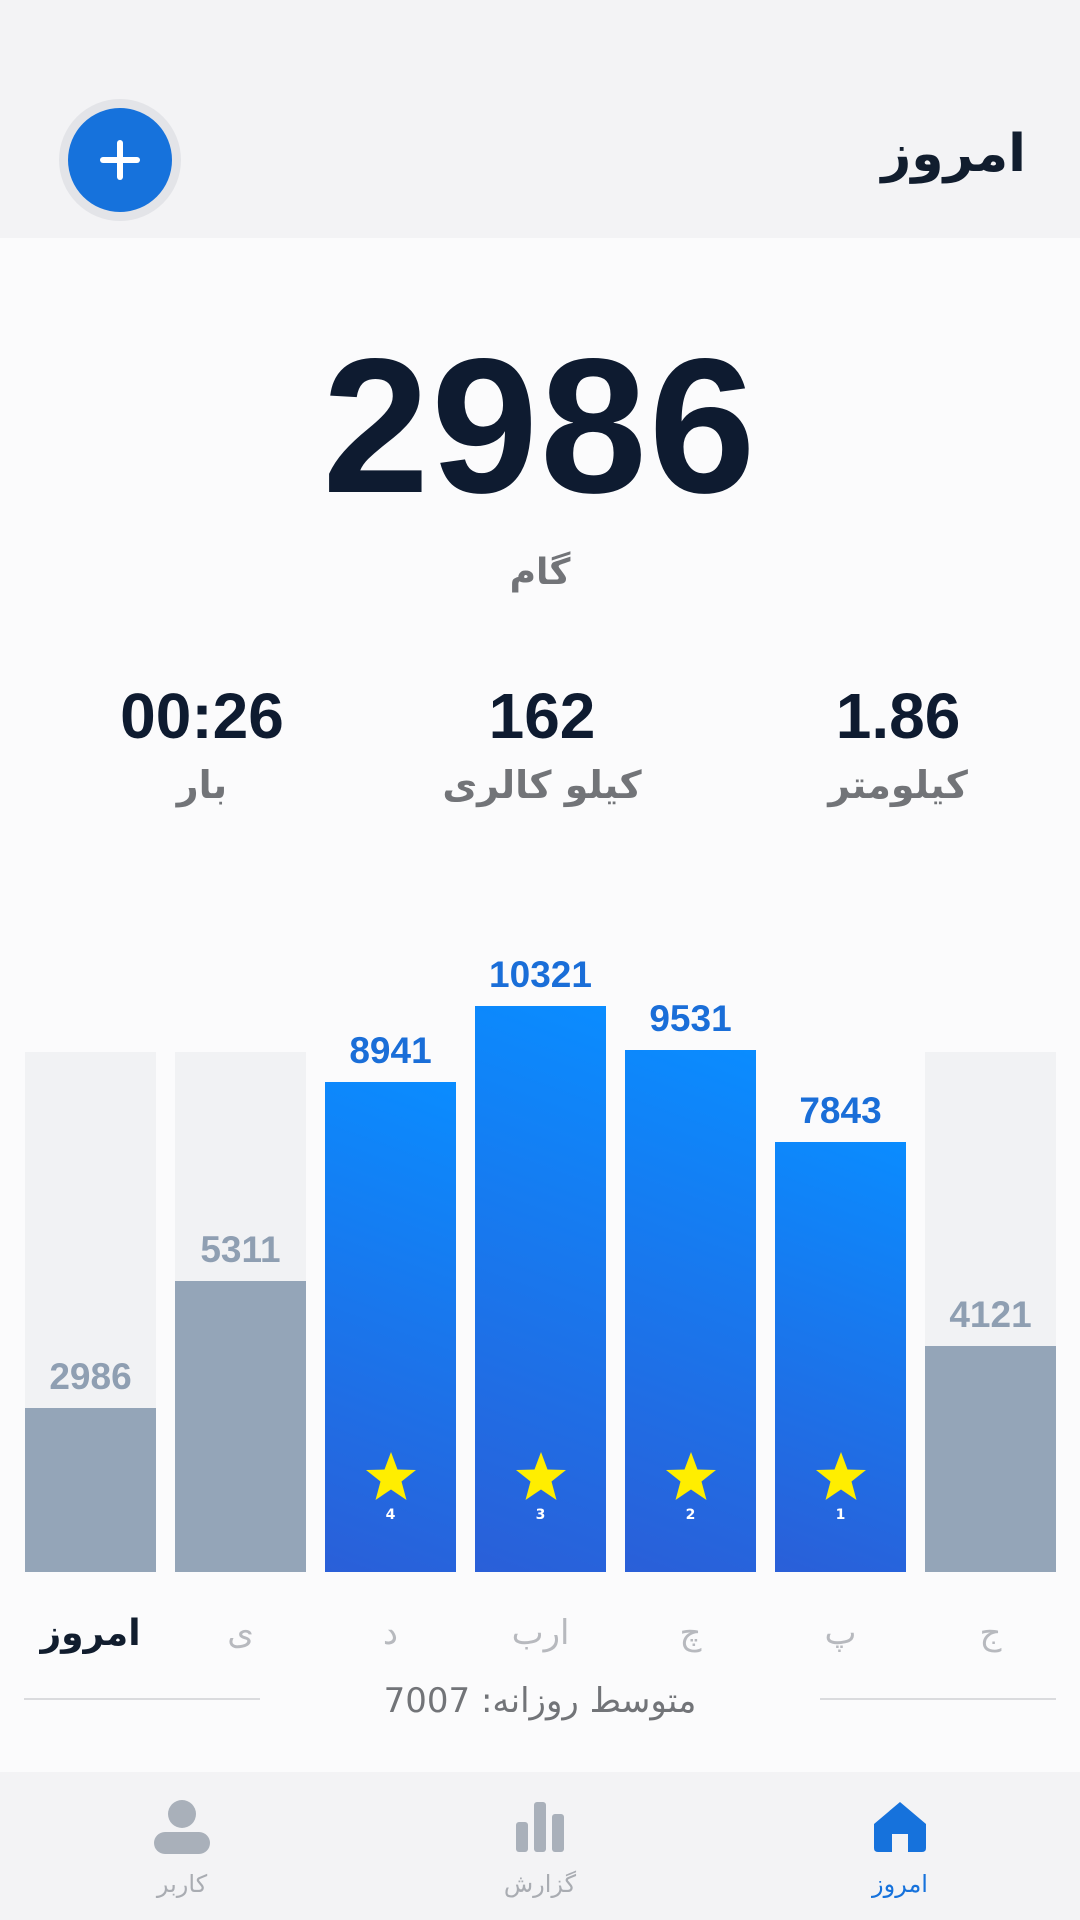  What do you see at coordinates (690, 1633) in the screenshot?
I see `day-label: چ` at bounding box center [690, 1633].